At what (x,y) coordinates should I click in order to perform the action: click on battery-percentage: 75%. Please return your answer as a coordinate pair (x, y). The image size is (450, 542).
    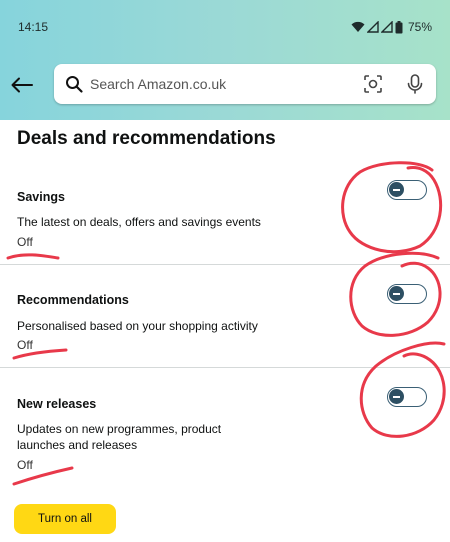
    Looking at the image, I should click on (419, 27).